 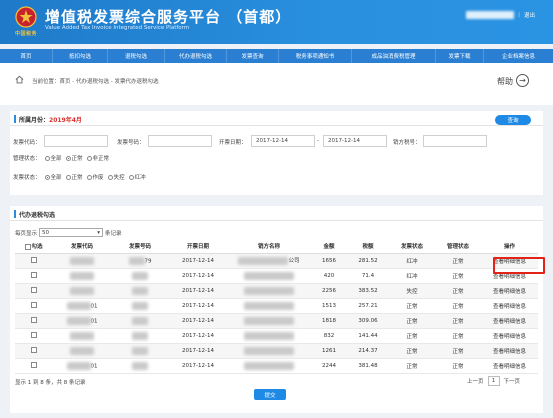 I want to click on user-area: | 退出, so click(x=500, y=15).